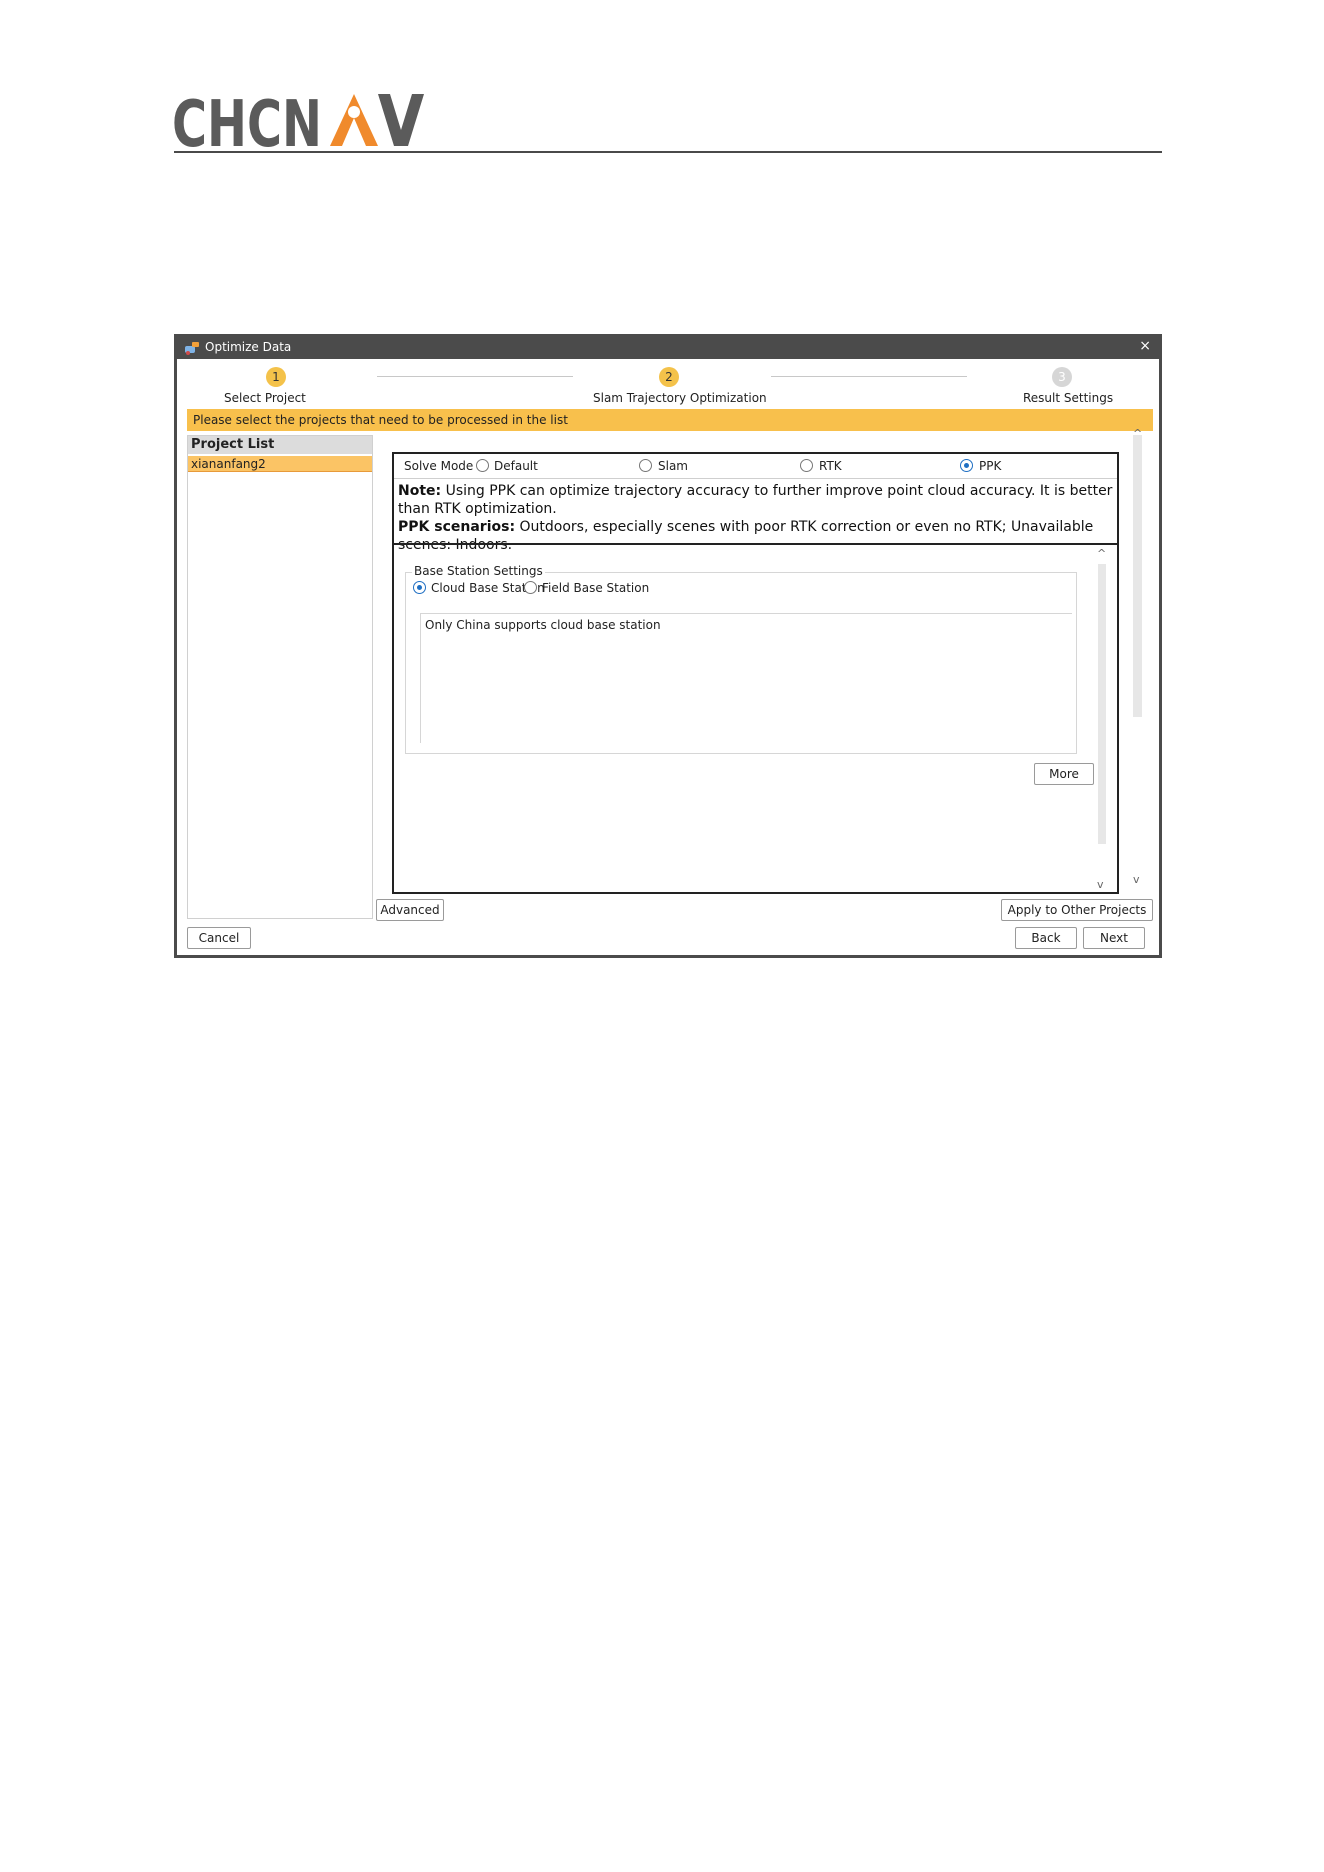 This screenshot has height=1872, width=1324. I want to click on more-button: More, so click(1064, 774).